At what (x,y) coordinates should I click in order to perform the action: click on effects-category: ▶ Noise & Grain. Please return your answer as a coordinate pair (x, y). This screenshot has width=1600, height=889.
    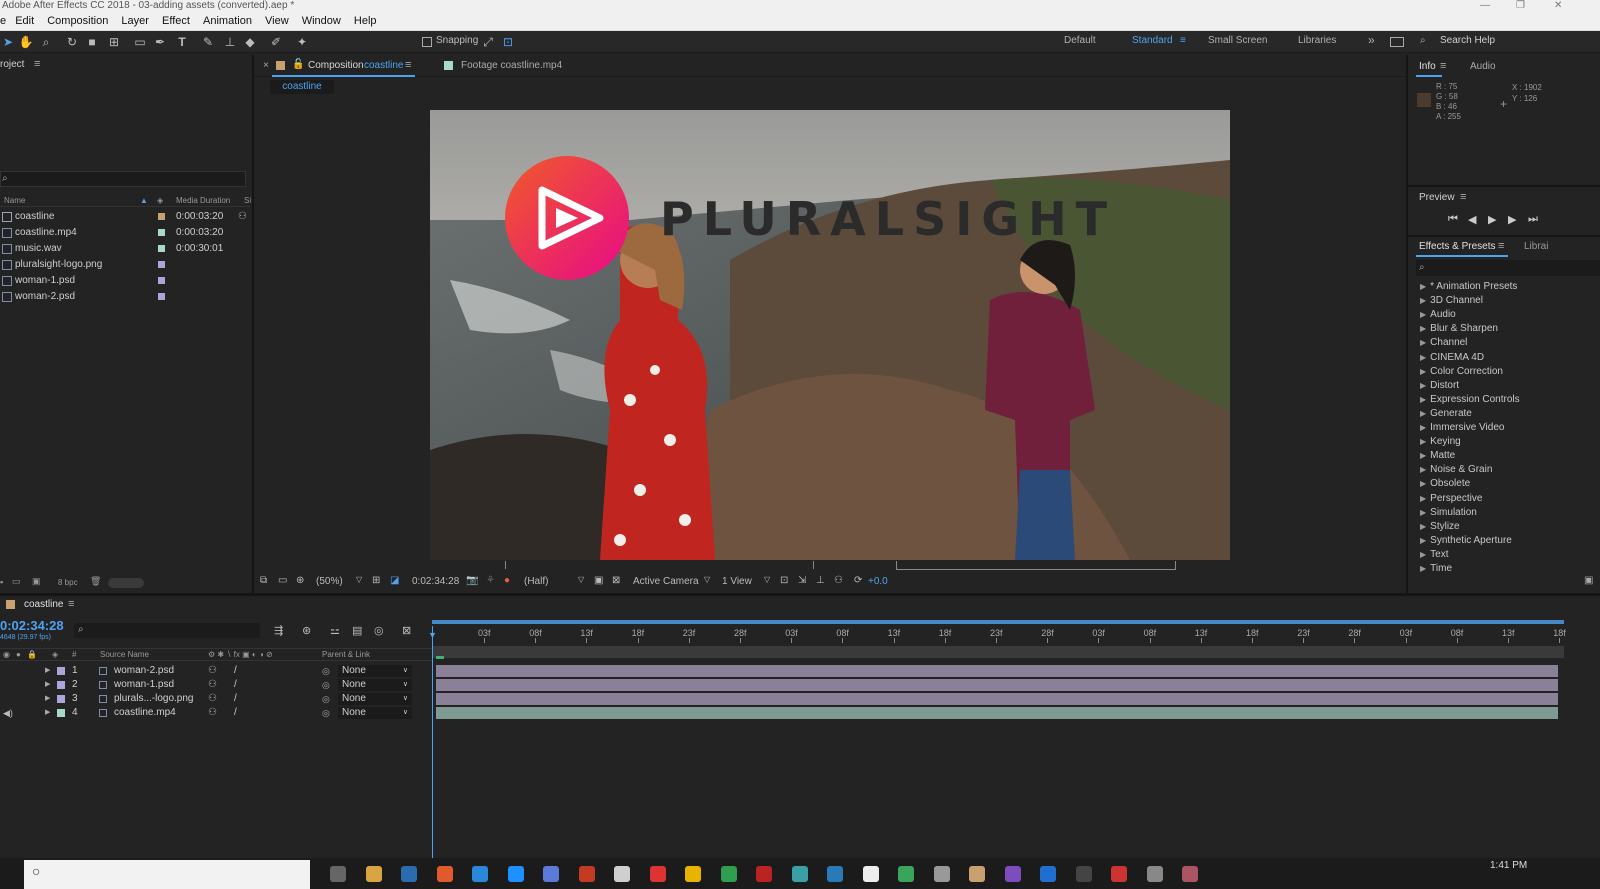
    Looking at the image, I should click on (1456, 470).